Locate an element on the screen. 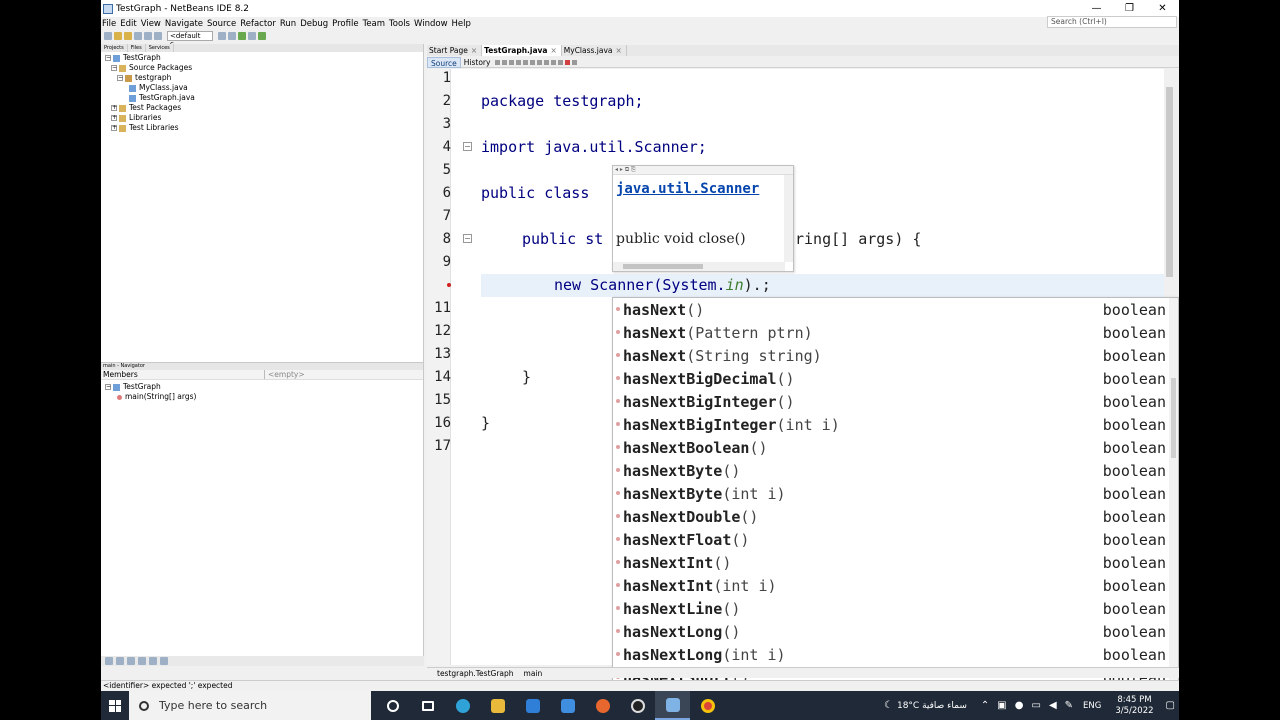 This screenshot has height=720, width=1280. network-icon: ▣ is located at coordinates (1001, 705).